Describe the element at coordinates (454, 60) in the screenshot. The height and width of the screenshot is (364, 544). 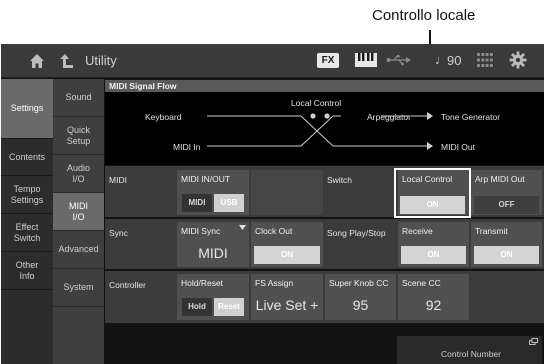
I see `tempo-value: 90` at that location.